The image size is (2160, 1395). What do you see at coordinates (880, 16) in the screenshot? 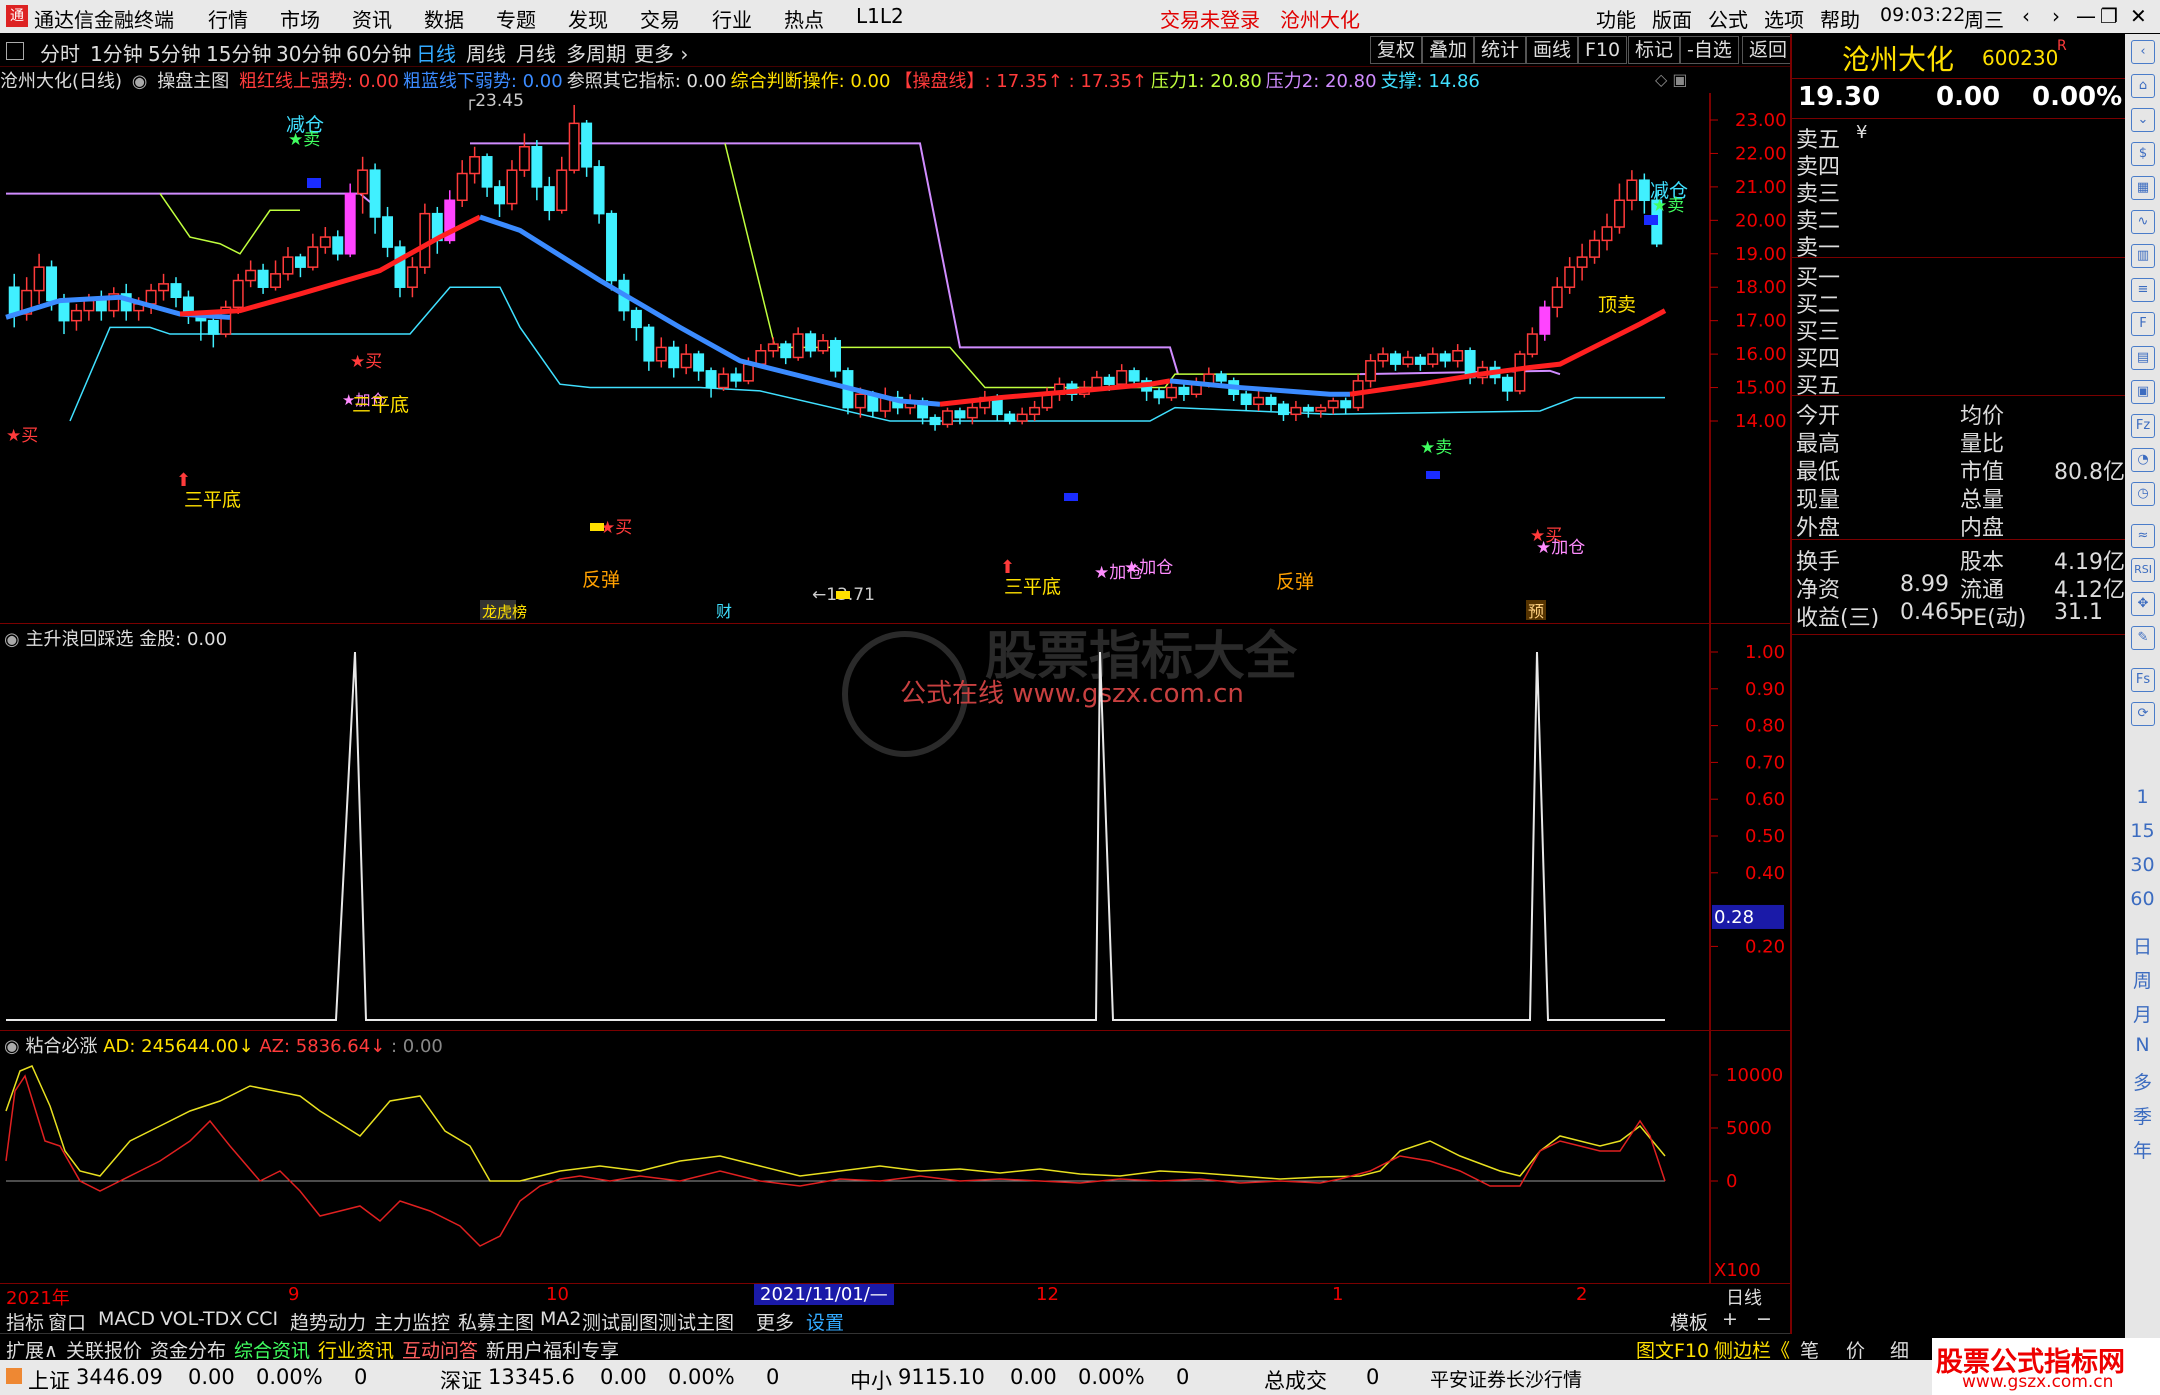
I see `menu-l1l2: L1L2` at bounding box center [880, 16].